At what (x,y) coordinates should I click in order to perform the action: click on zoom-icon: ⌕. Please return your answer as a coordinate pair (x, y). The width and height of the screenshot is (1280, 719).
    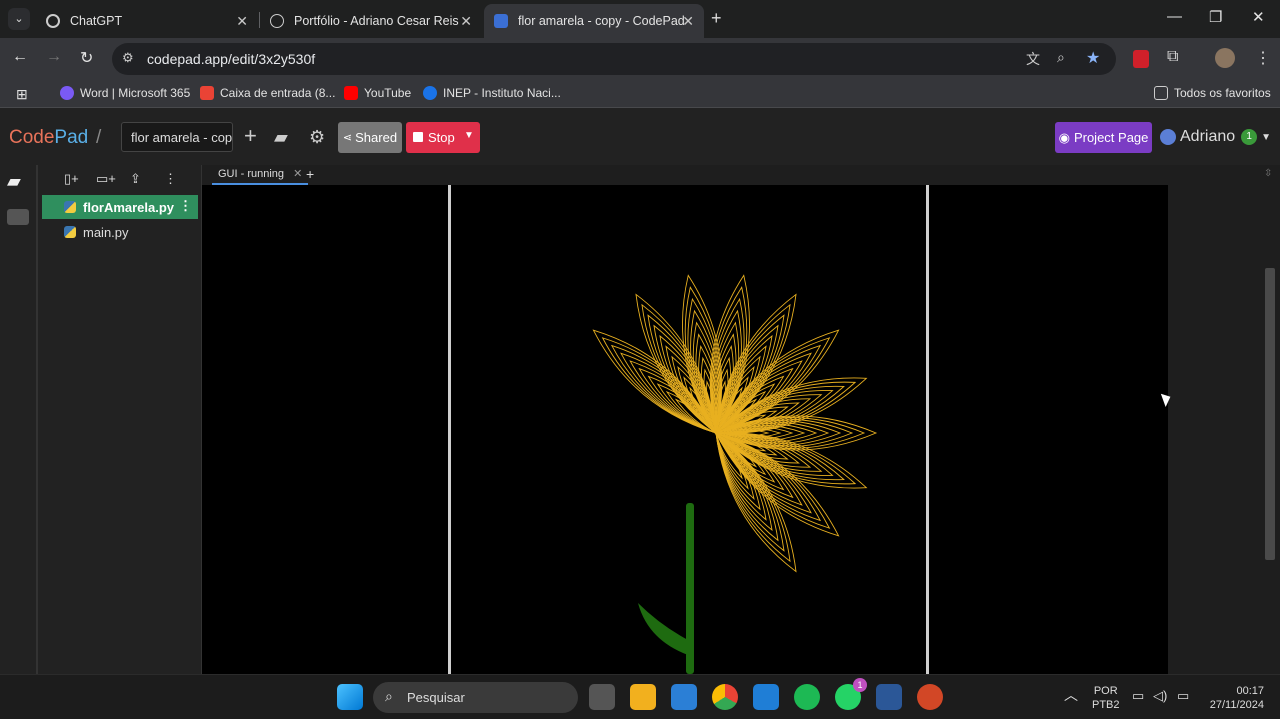
    Looking at the image, I should click on (1061, 57).